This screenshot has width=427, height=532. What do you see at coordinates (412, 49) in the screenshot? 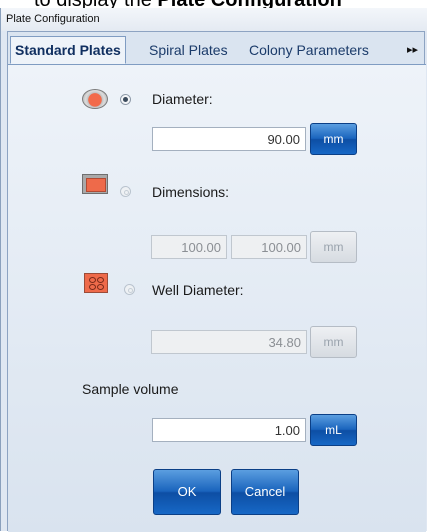
I see `tab-scroll-right-icon: ▸▸` at bounding box center [412, 49].